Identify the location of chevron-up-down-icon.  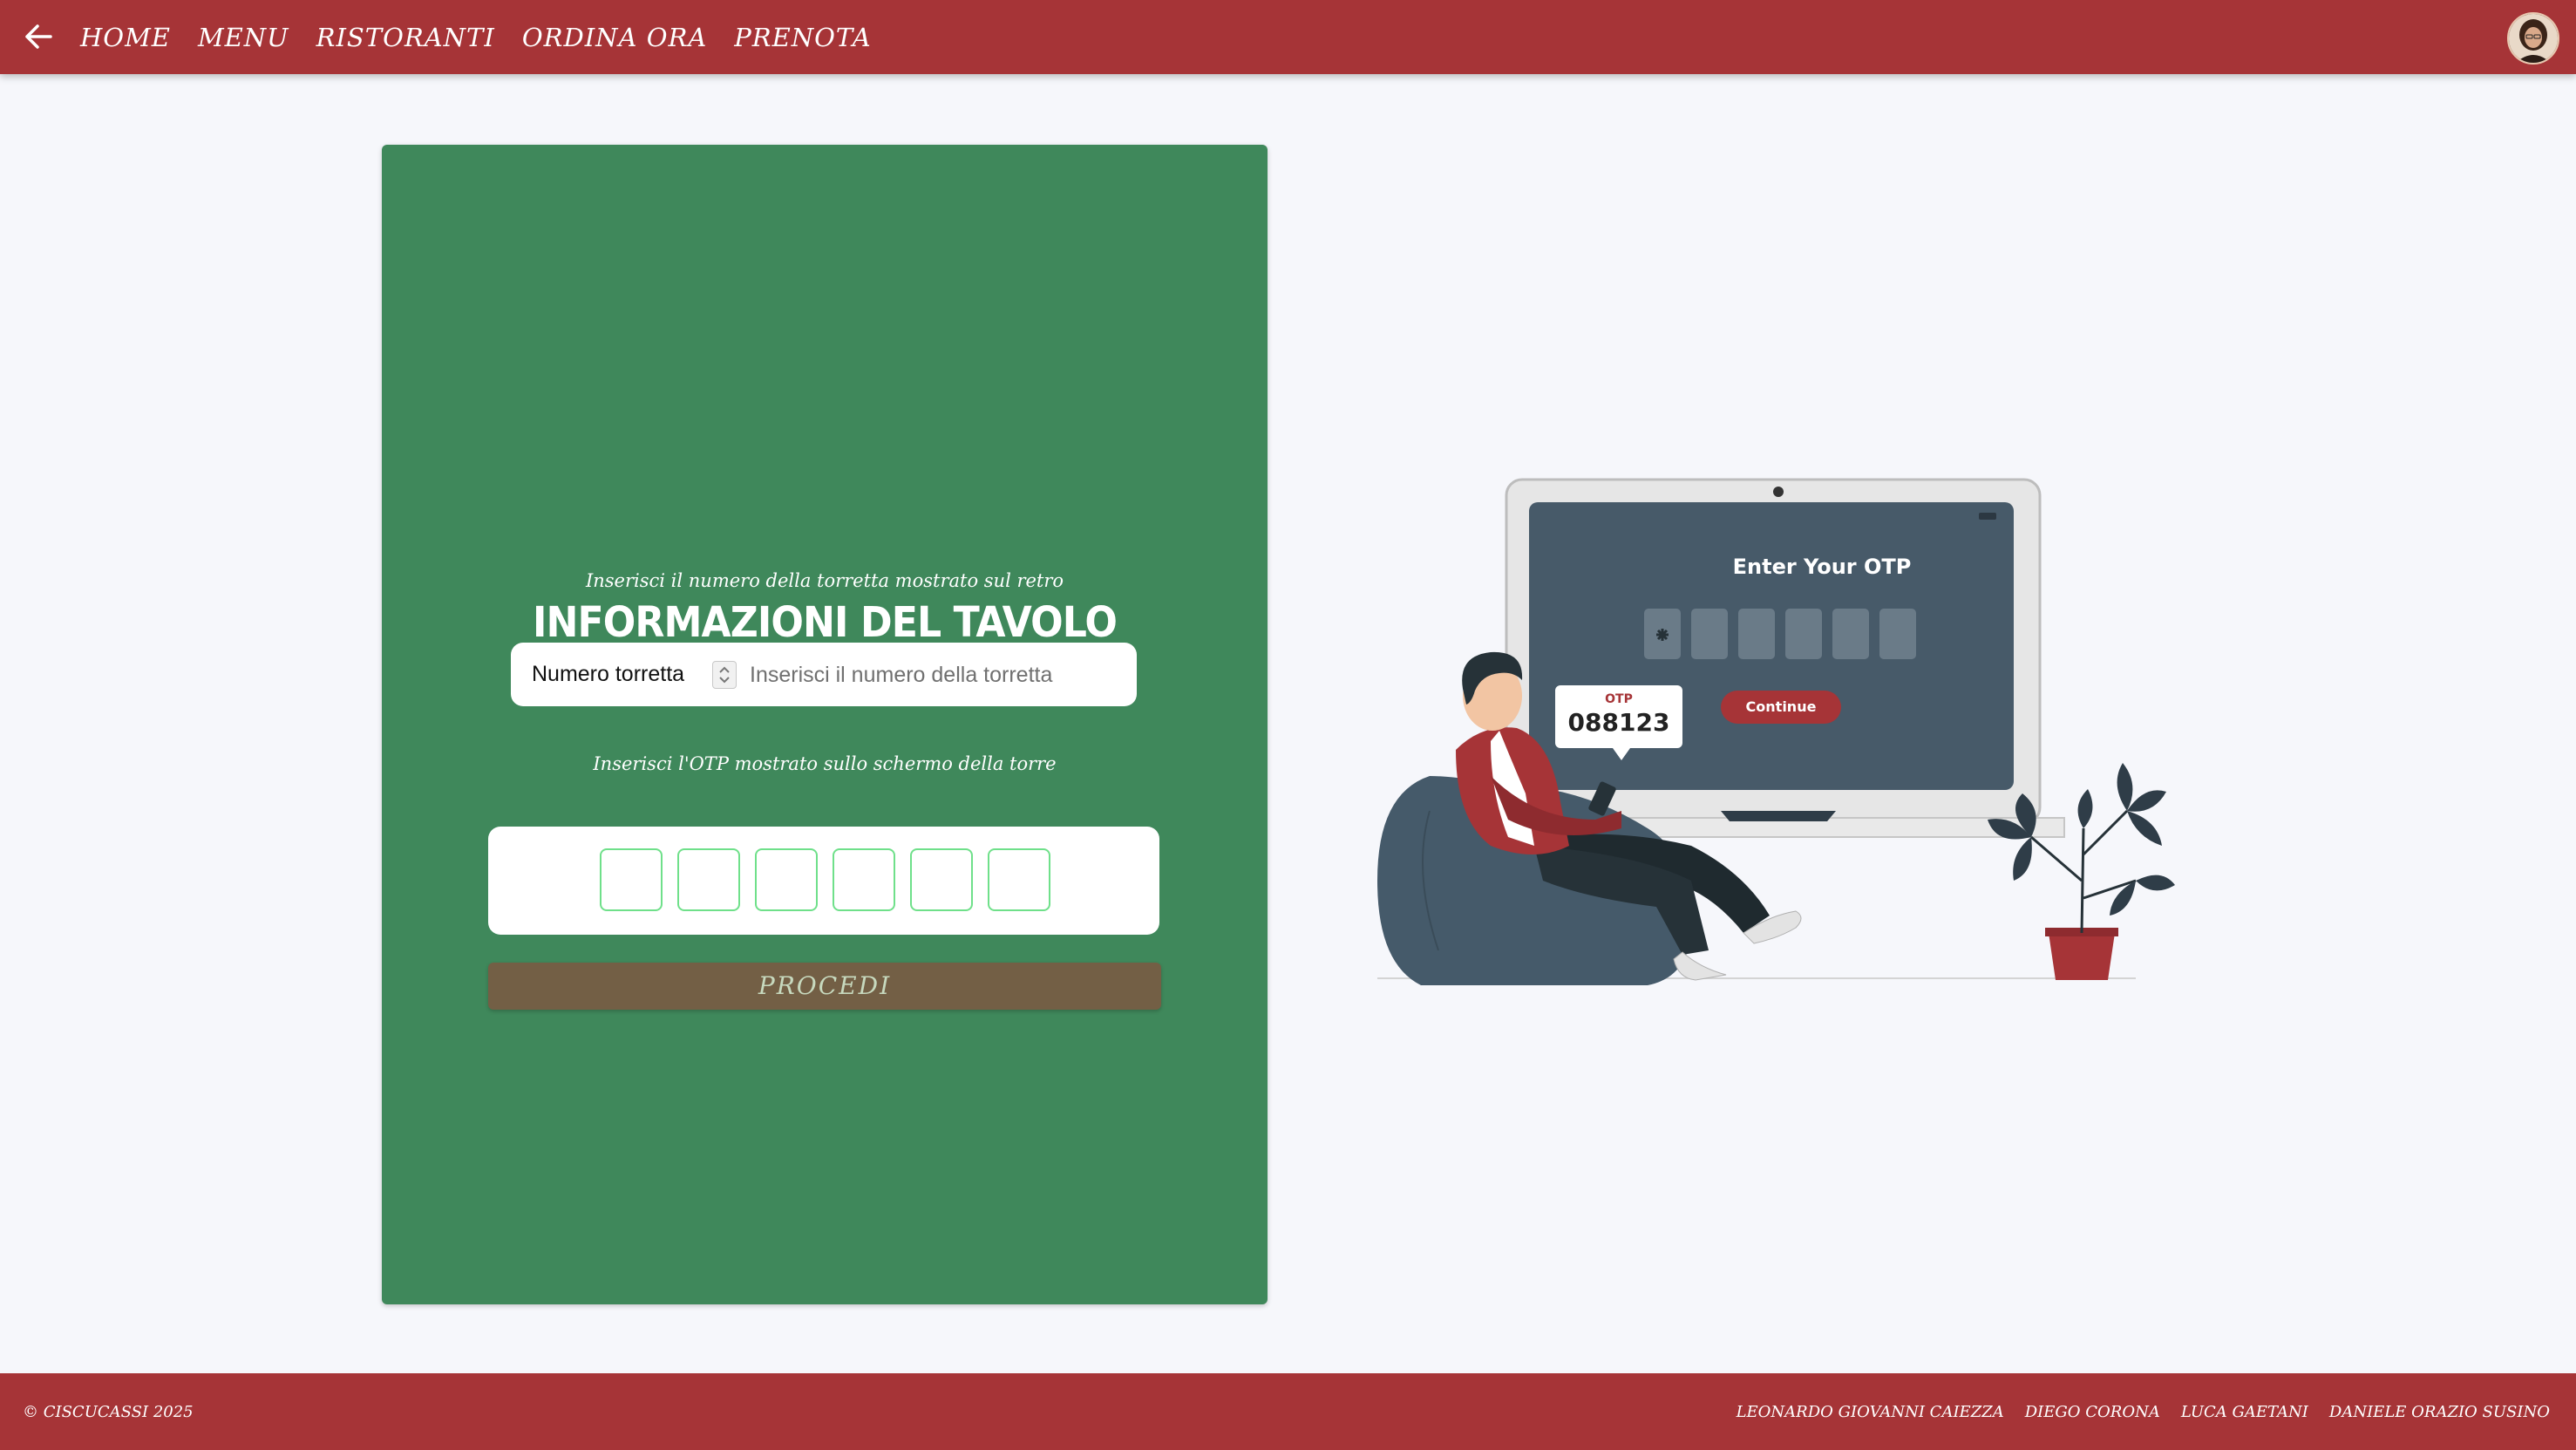
(724, 675).